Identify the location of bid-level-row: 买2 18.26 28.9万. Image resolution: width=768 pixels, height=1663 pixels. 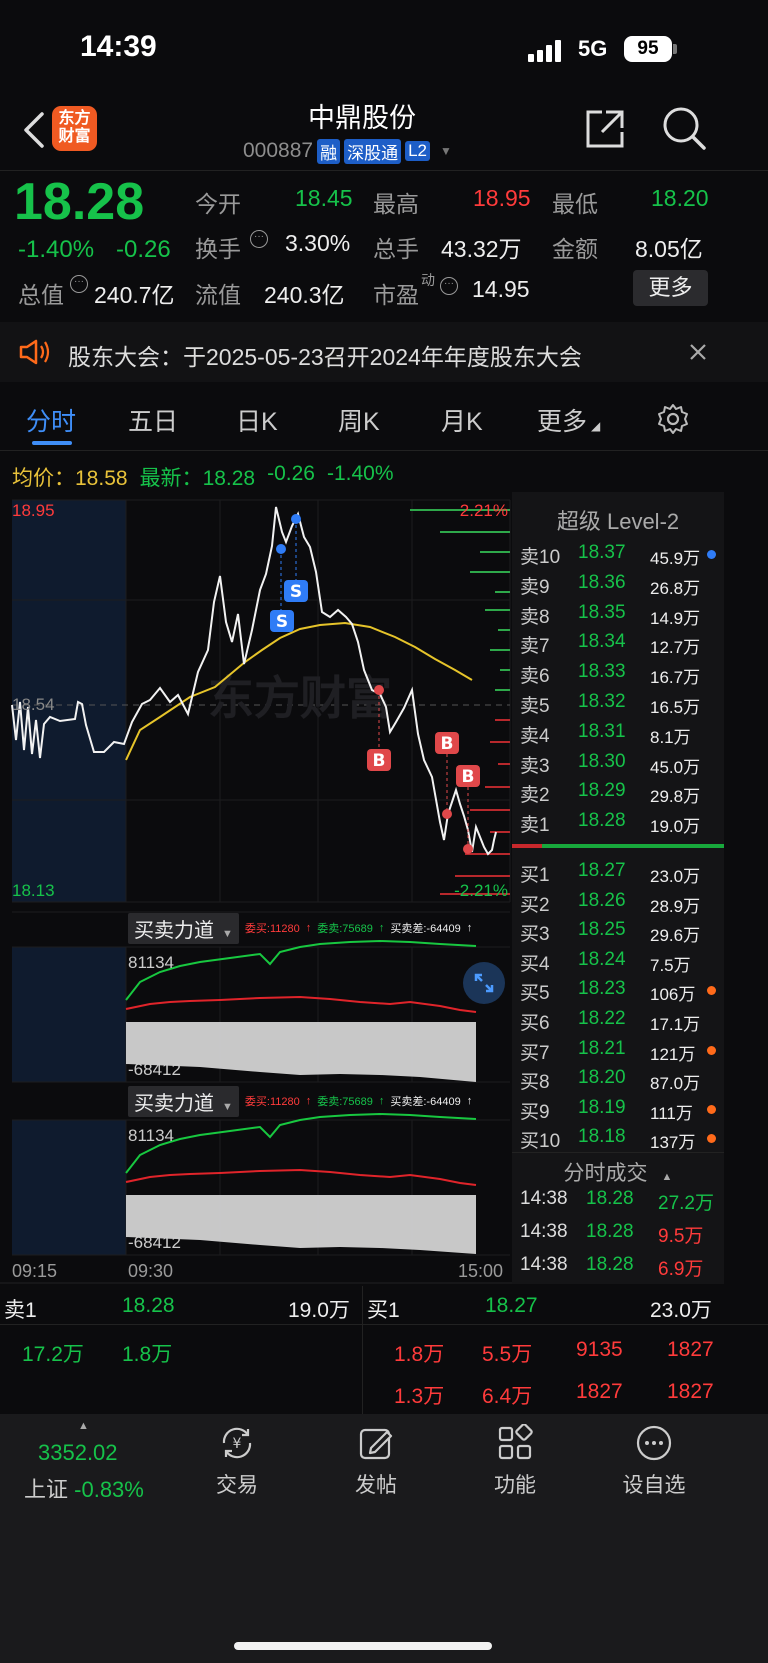
(618, 901).